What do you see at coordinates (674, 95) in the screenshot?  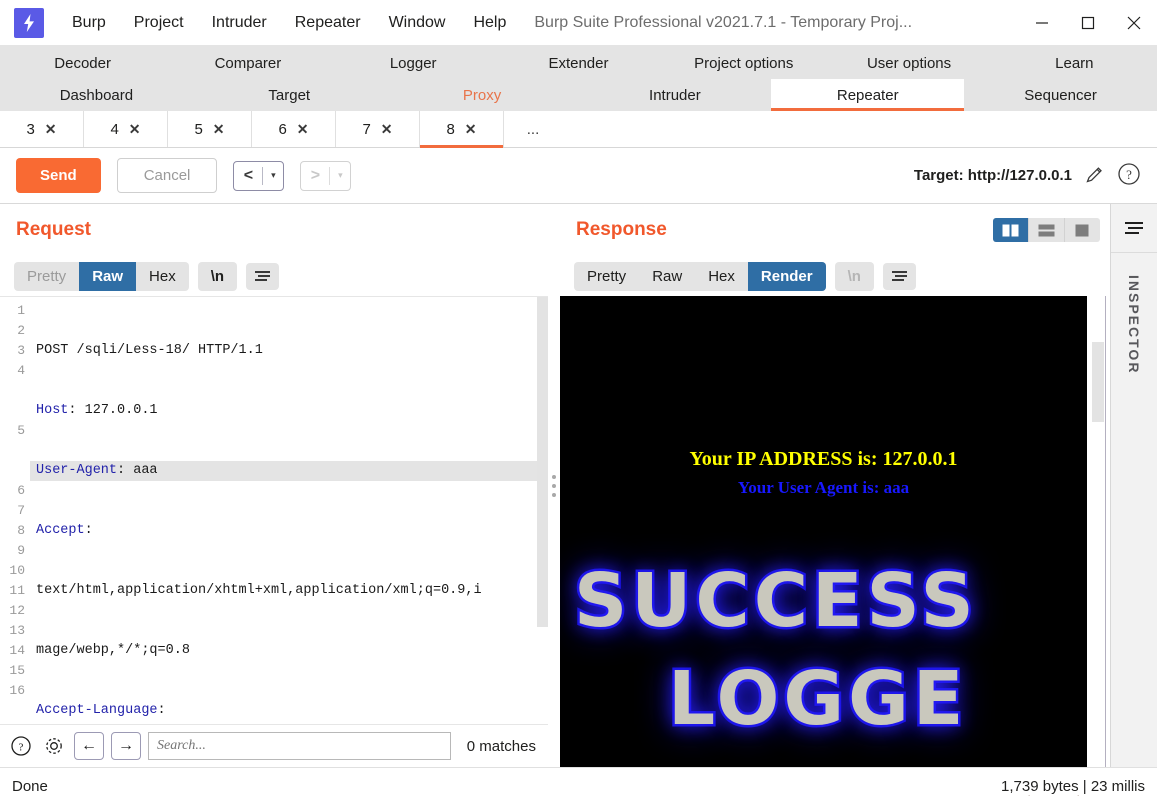 I see `tab-intruder: Intruder` at bounding box center [674, 95].